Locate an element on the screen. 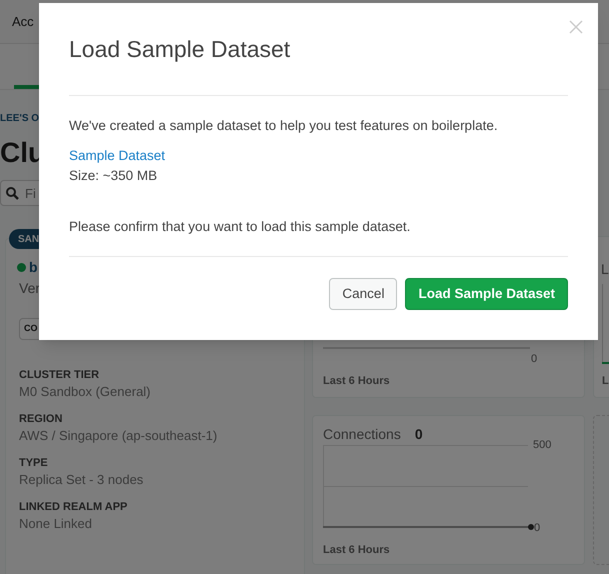 The width and height of the screenshot is (609, 574). chart-value: 0 is located at coordinates (418, 434).